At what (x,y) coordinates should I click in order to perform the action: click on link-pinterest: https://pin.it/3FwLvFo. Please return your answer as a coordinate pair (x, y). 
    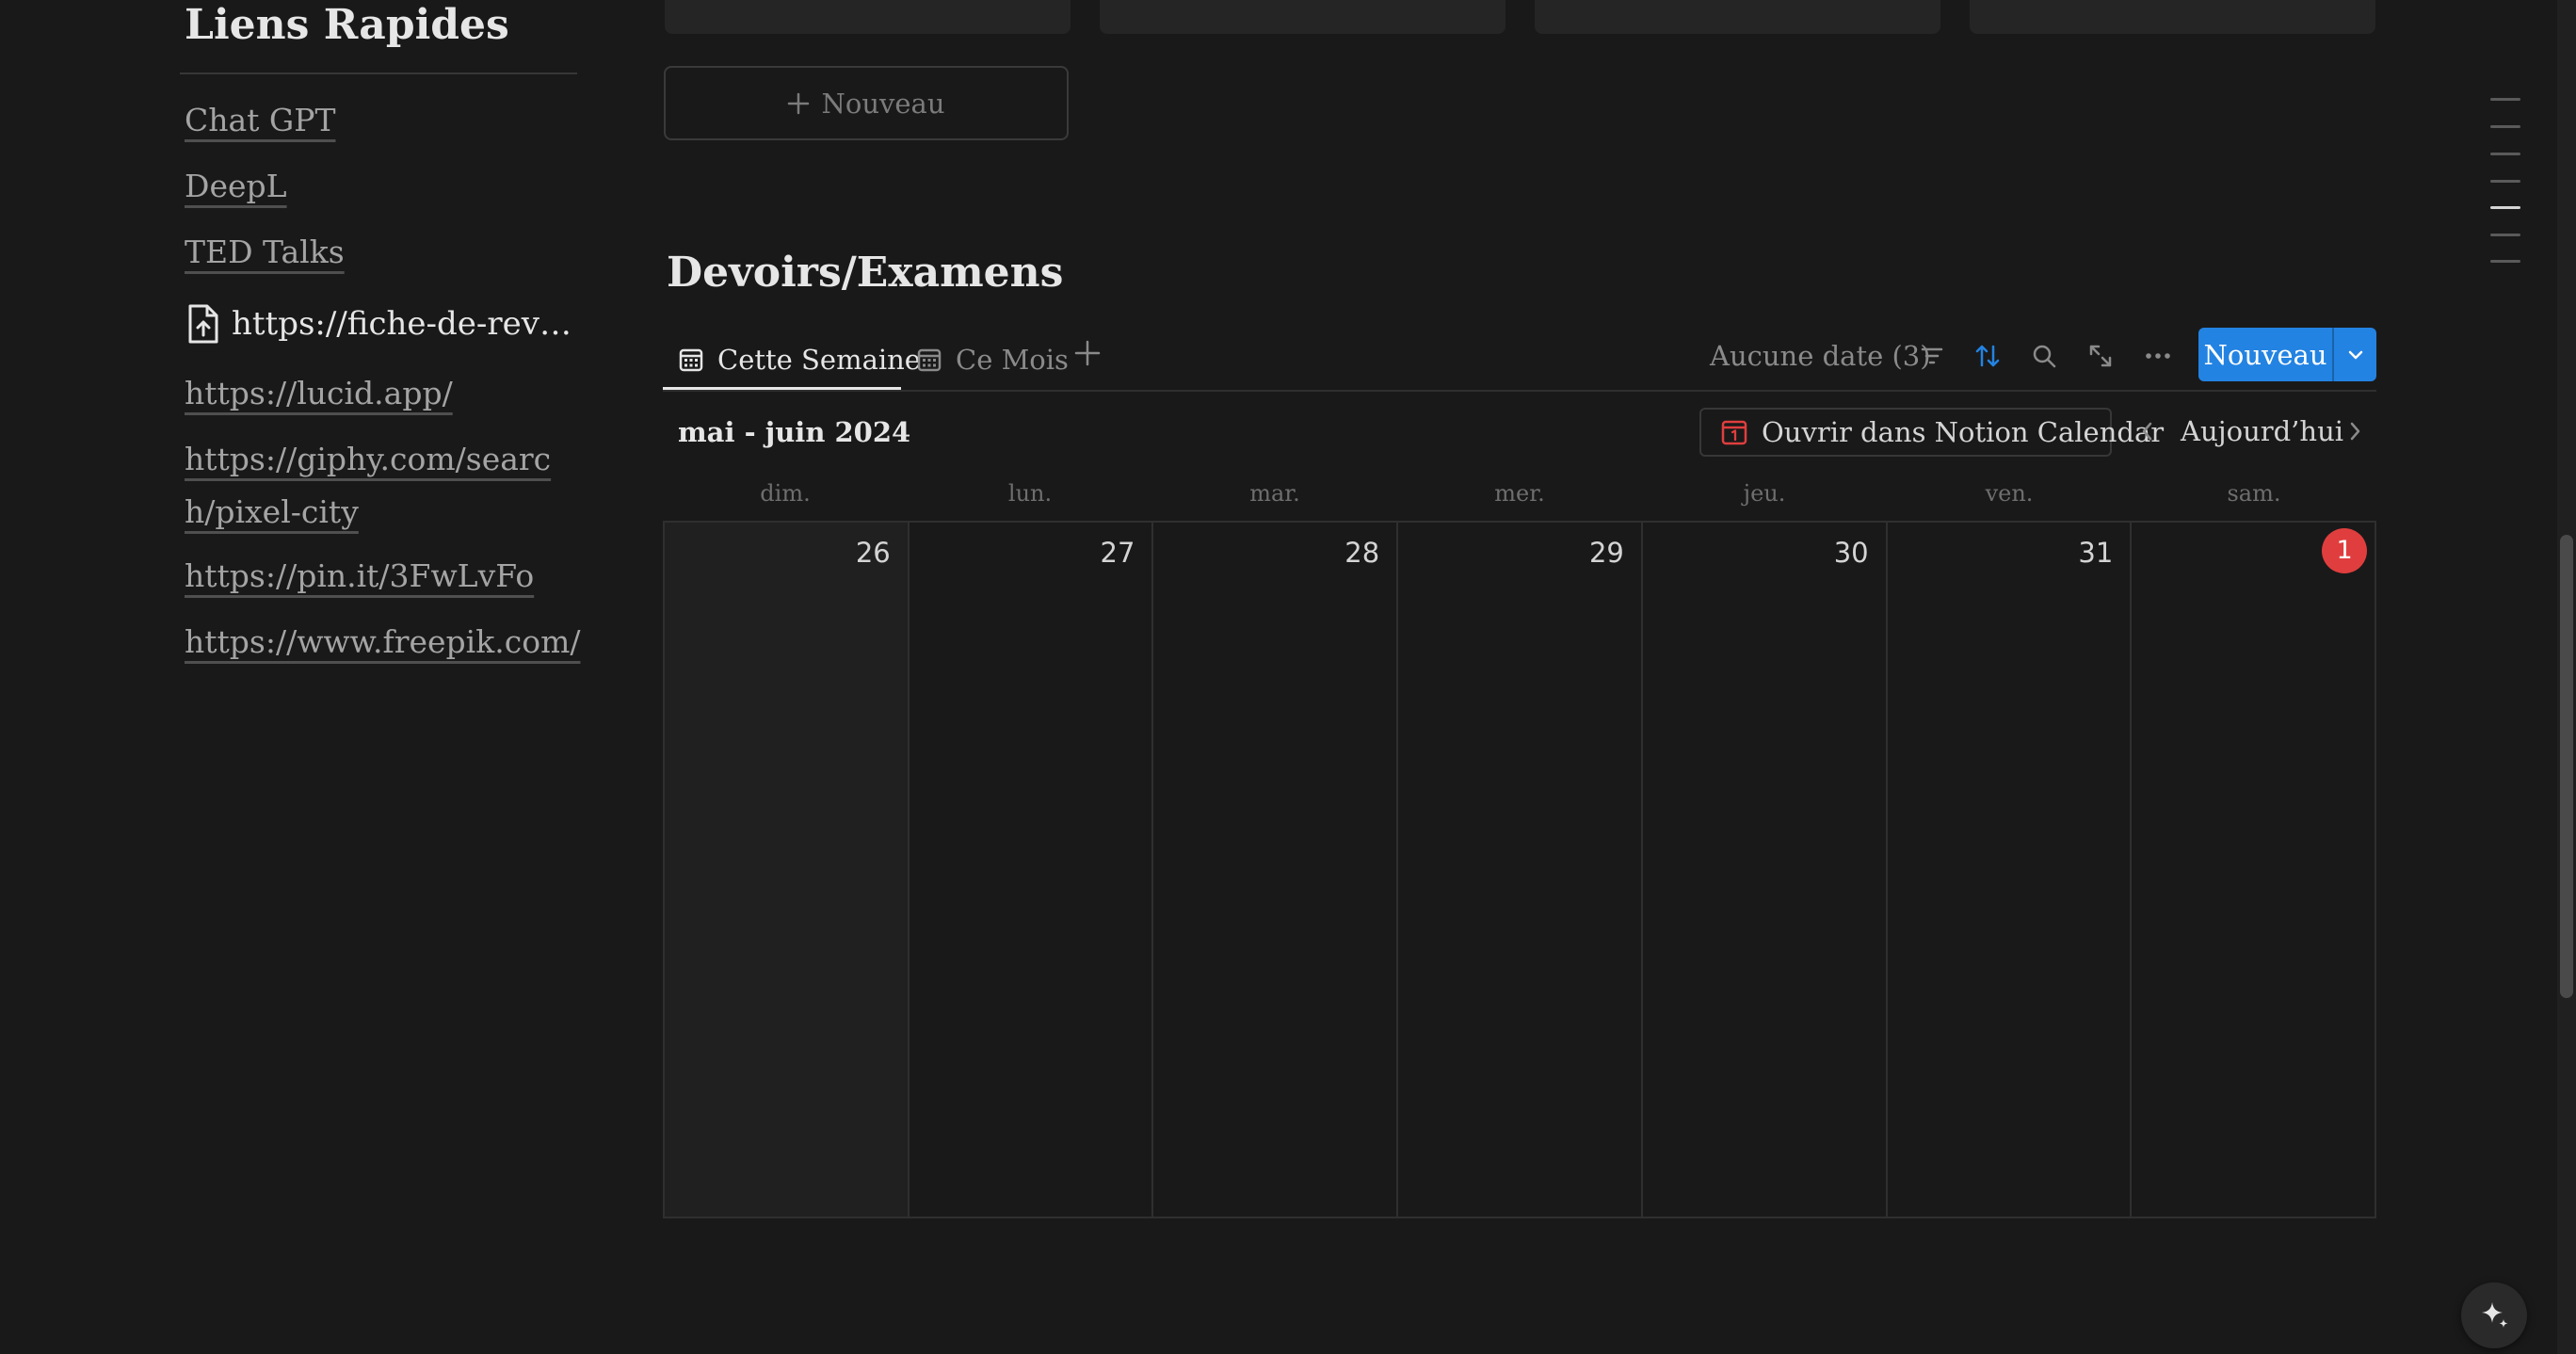
    Looking at the image, I should click on (359, 576).